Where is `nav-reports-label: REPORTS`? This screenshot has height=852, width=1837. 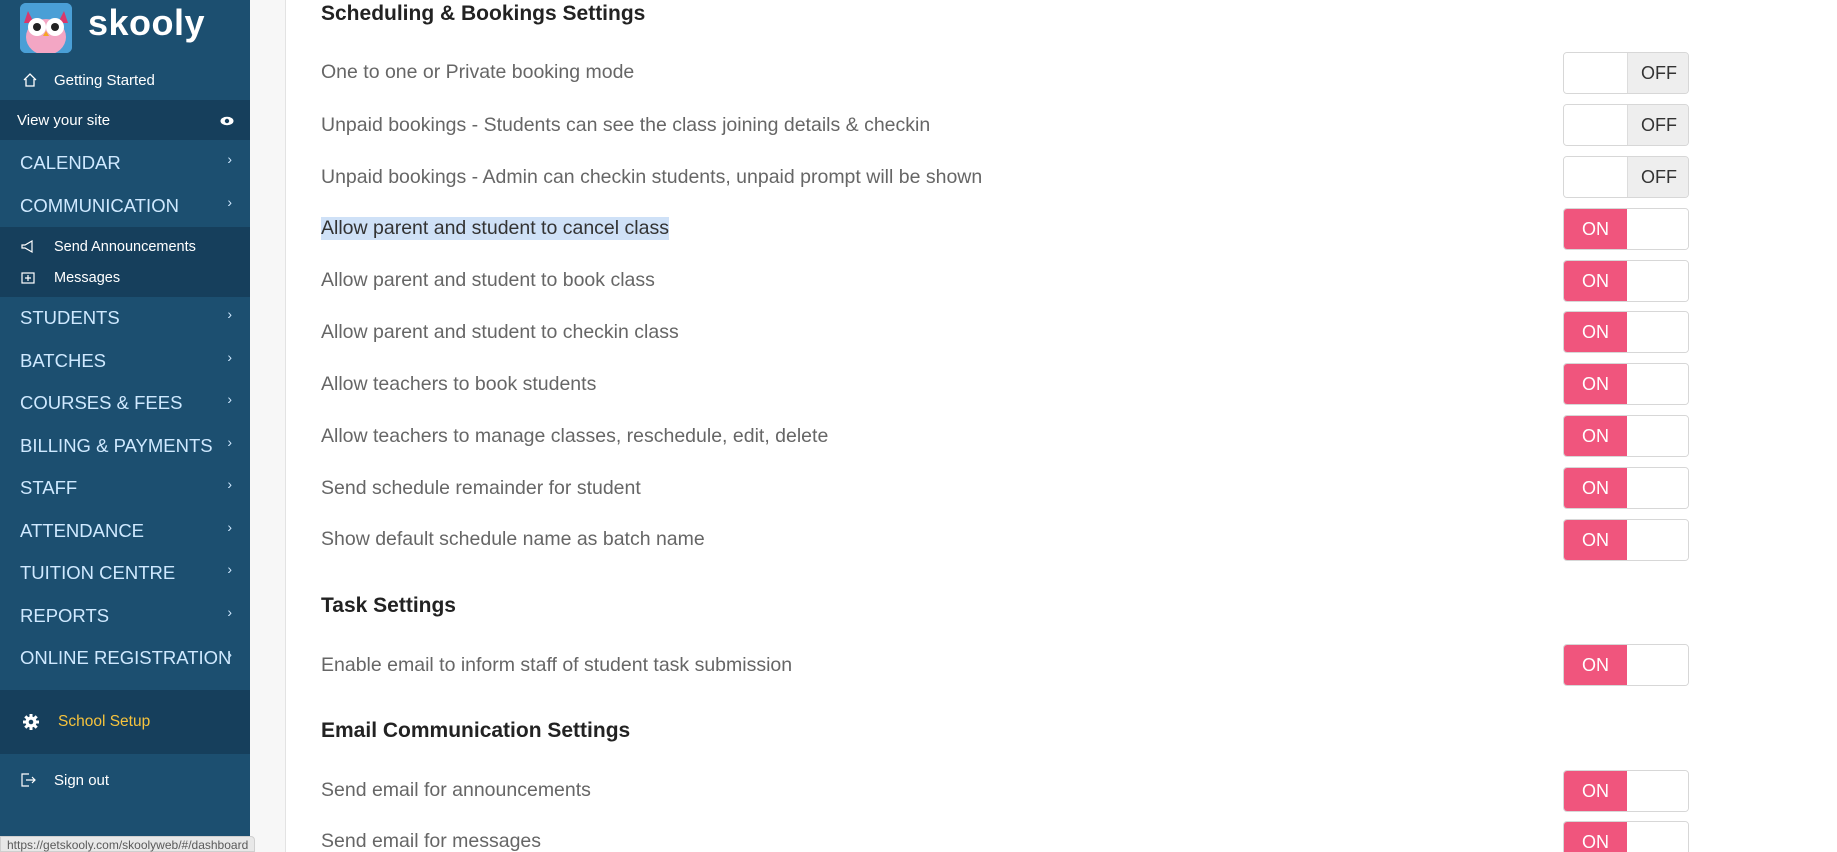 nav-reports-label: REPORTS is located at coordinates (65, 615).